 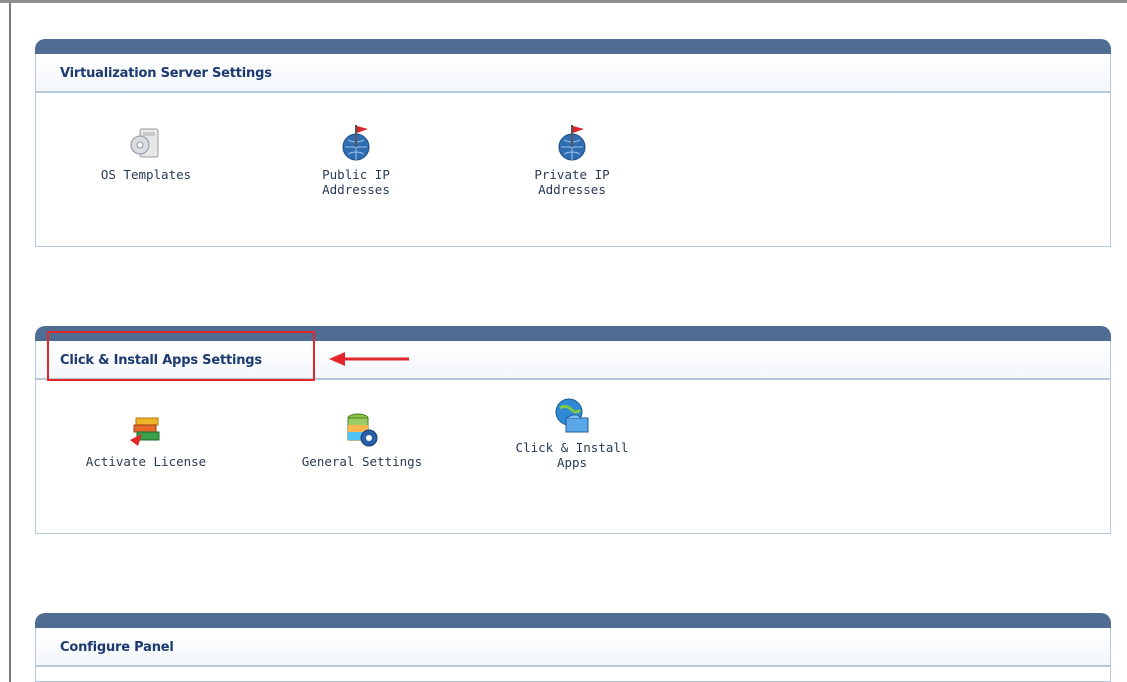 What do you see at coordinates (572, 174) in the screenshot?
I see `item-label-line1: Private IP` at bounding box center [572, 174].